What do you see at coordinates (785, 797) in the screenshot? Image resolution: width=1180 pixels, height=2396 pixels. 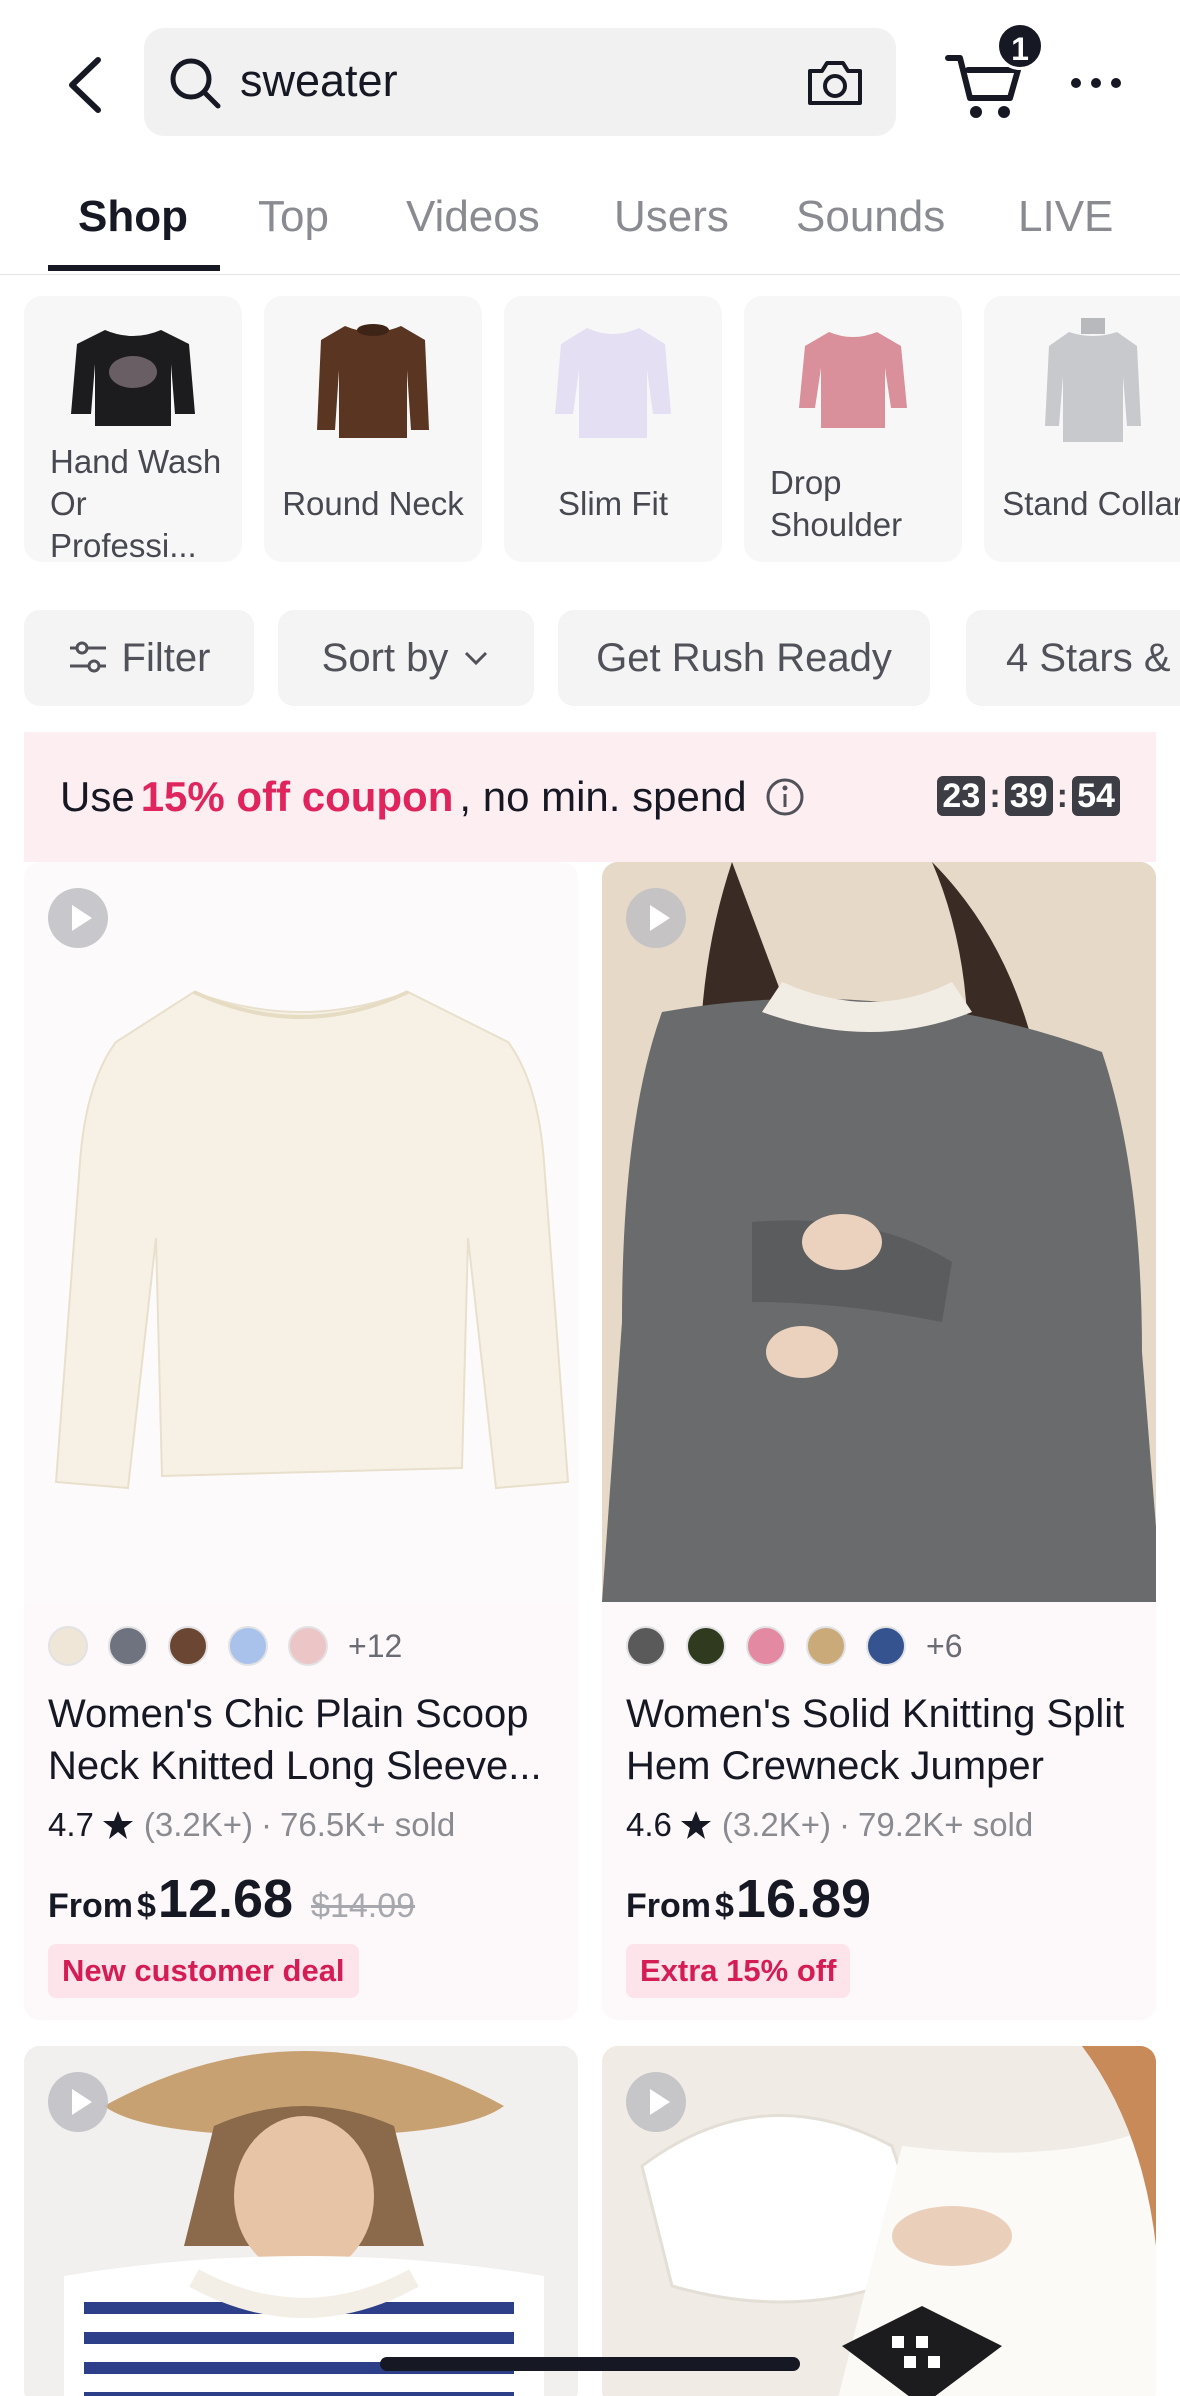 I see `info-icon` at bounding box center [785, 797].